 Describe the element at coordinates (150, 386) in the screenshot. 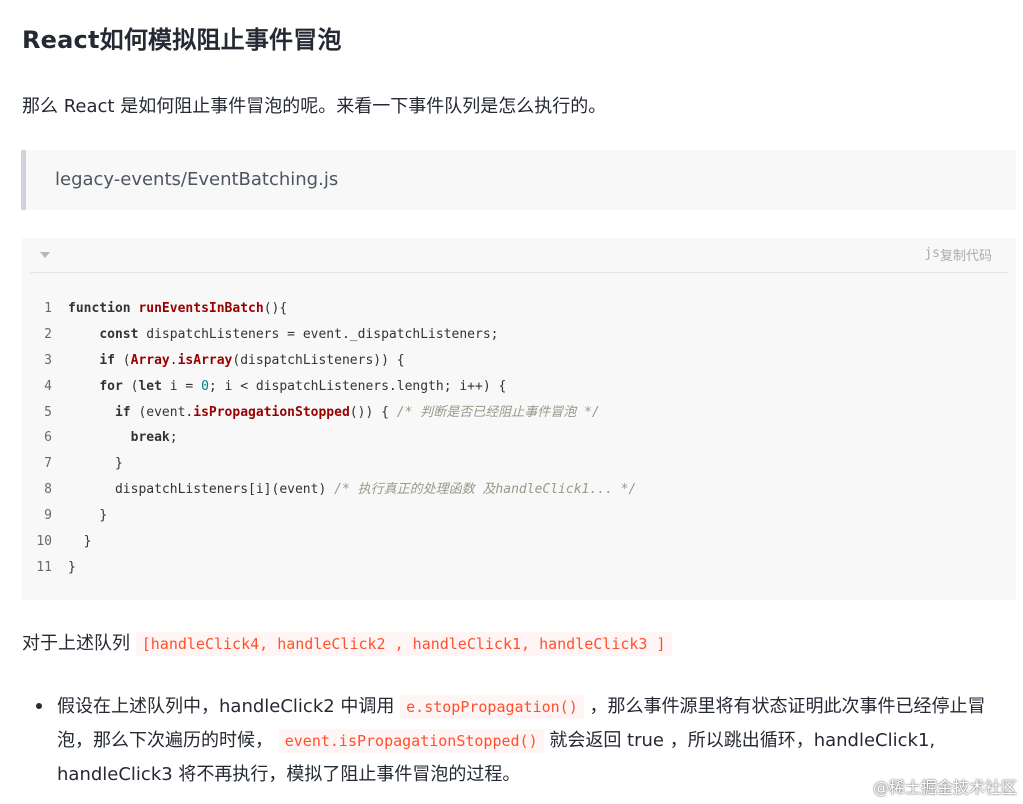

I see `code-token: let` at that location.